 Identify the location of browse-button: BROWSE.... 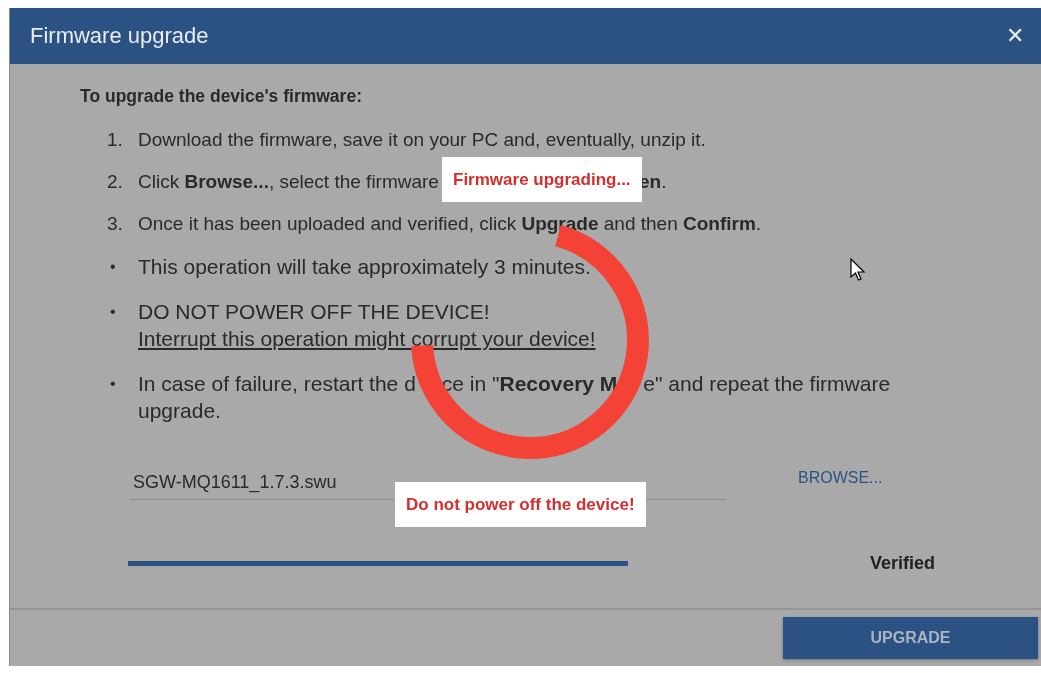
(840, 478).